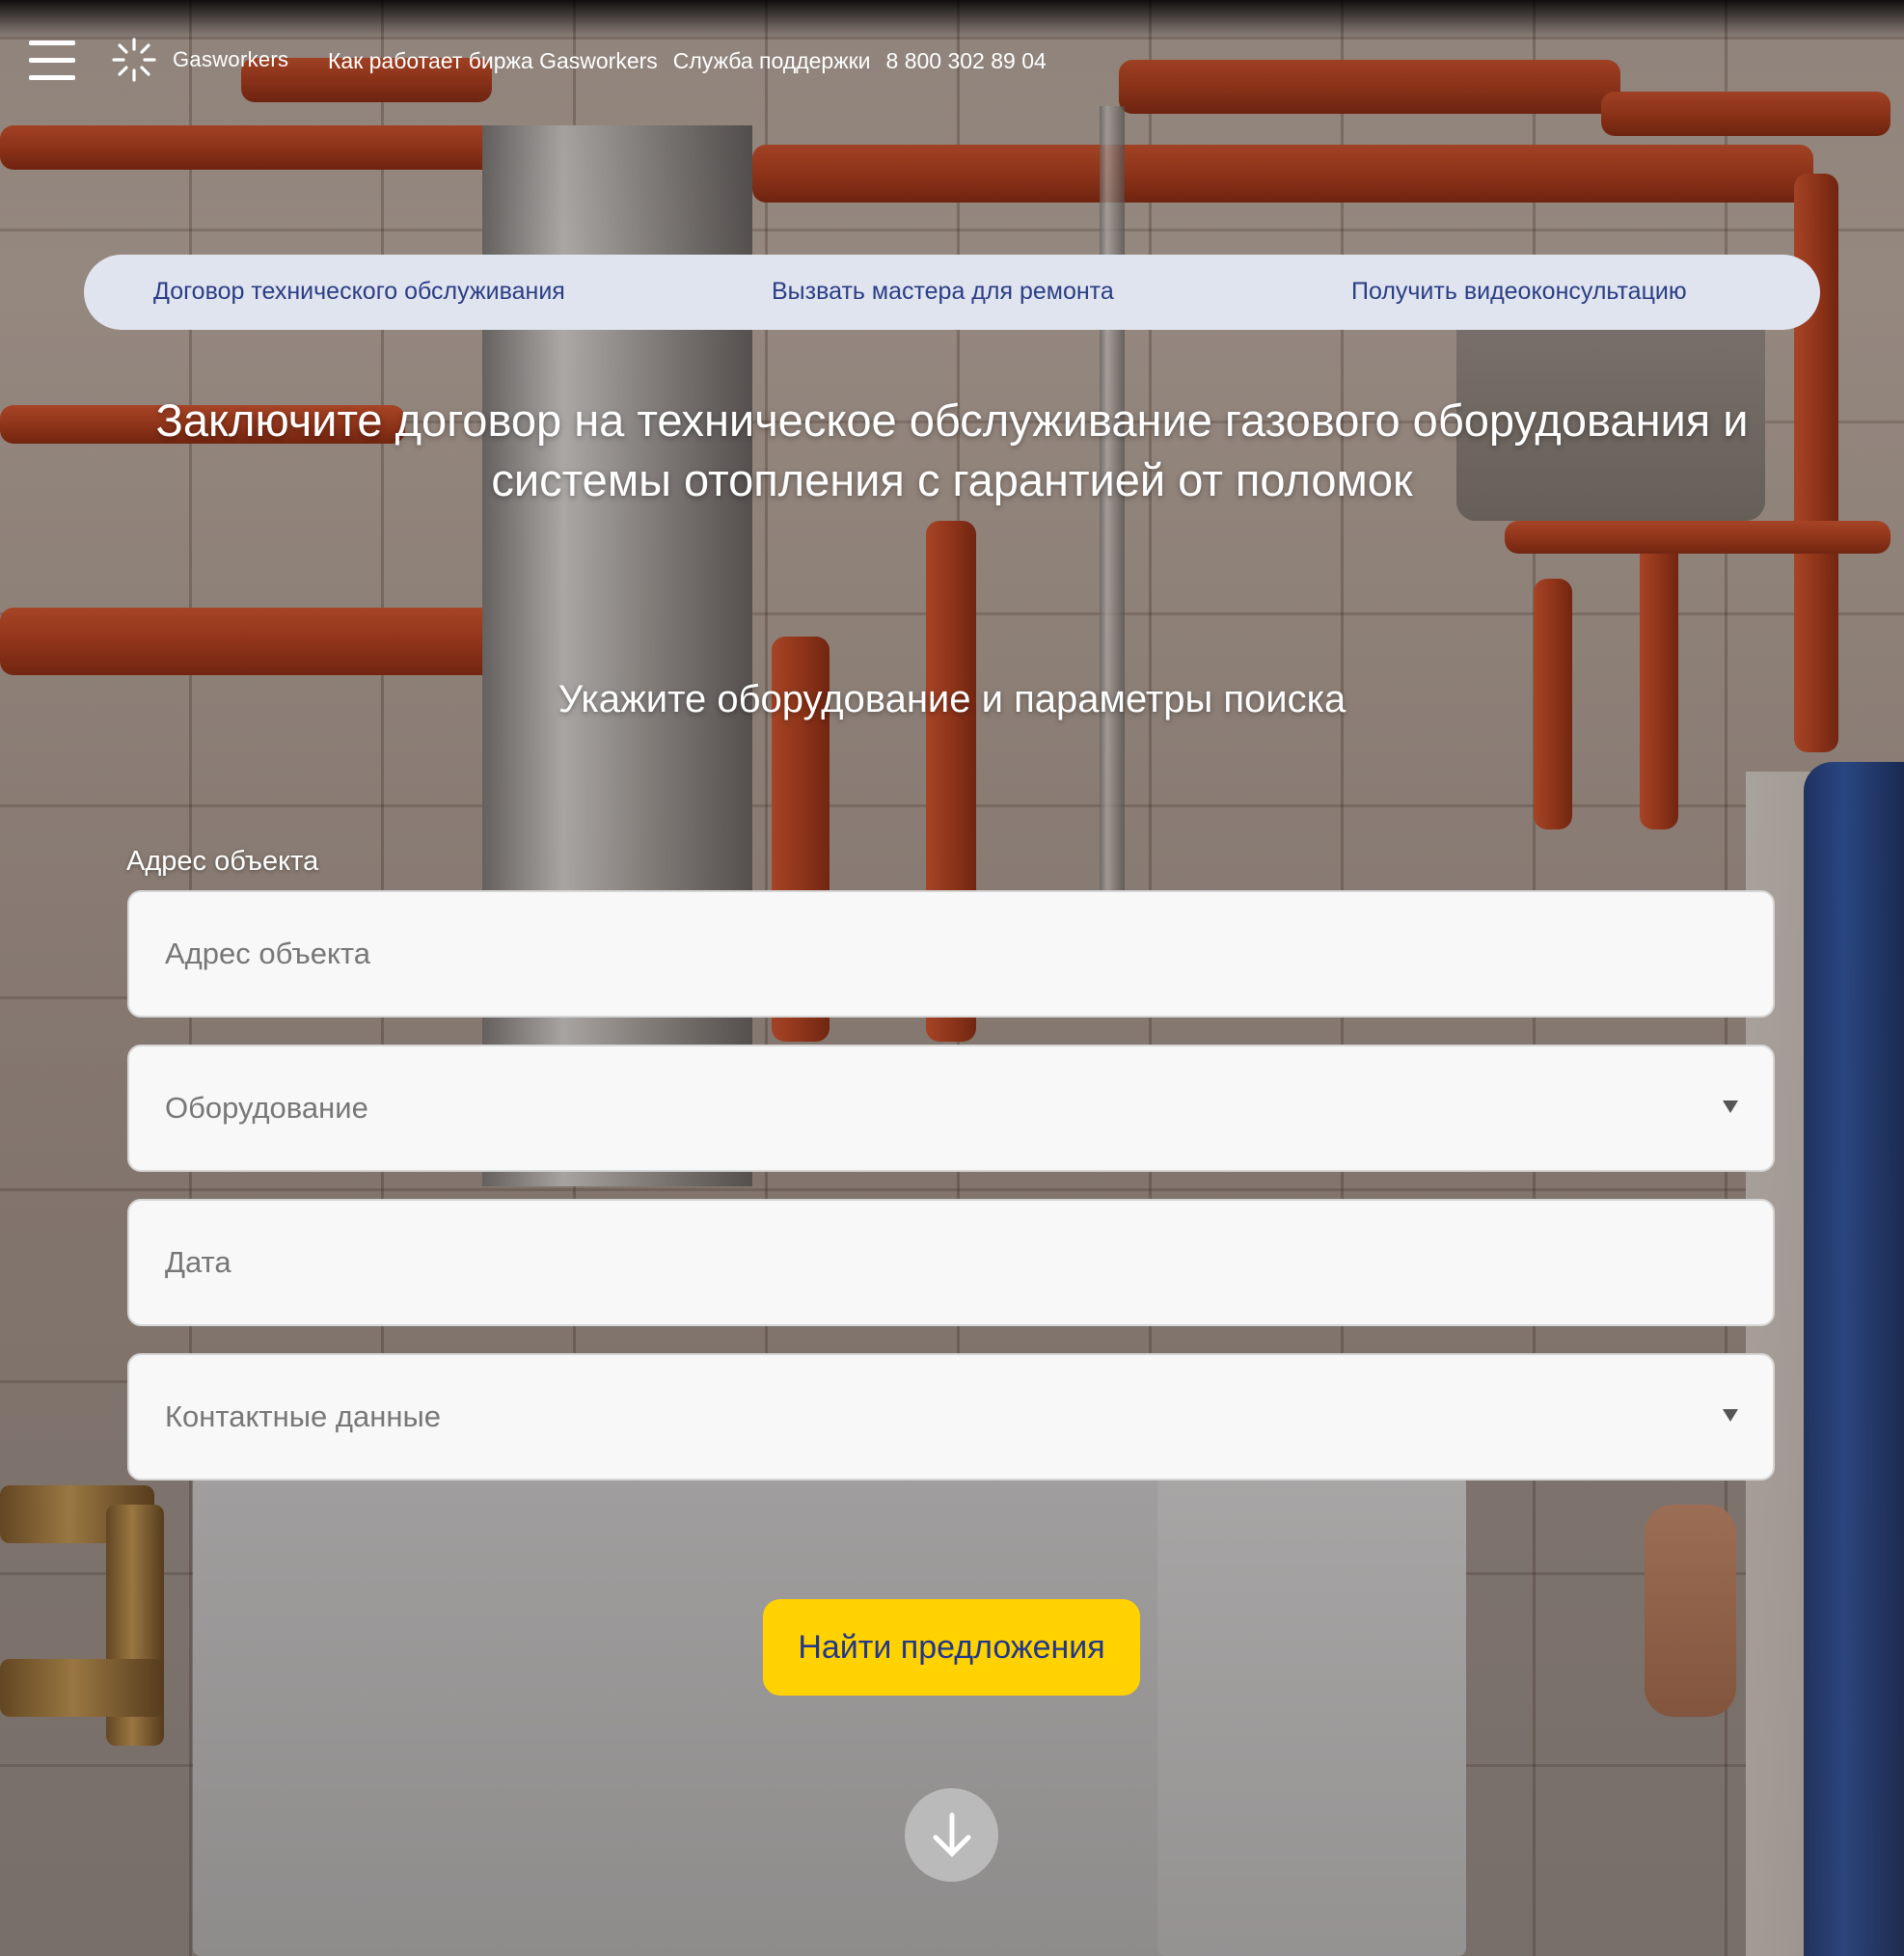 This screenshot has height=1956, width=1904. I want to click on contacts-select: Контактные данные, so click(951, 1417).